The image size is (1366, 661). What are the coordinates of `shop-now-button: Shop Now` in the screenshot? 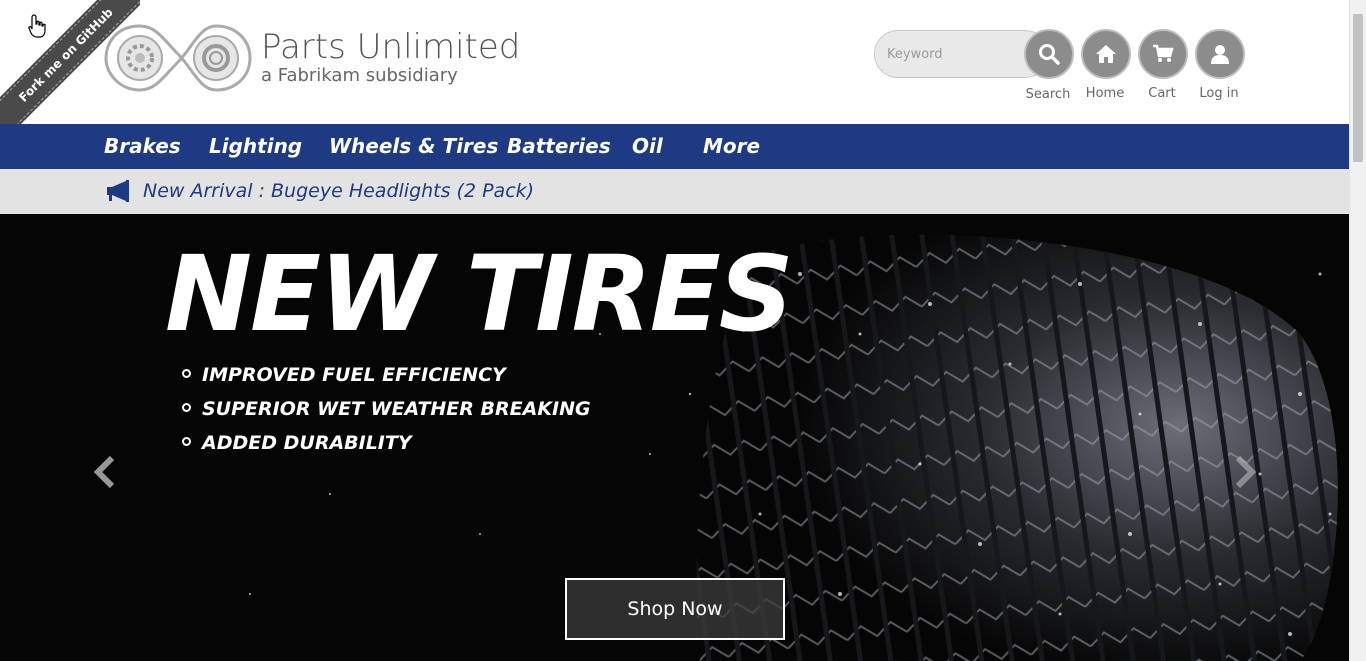 It's located at (675, 609).